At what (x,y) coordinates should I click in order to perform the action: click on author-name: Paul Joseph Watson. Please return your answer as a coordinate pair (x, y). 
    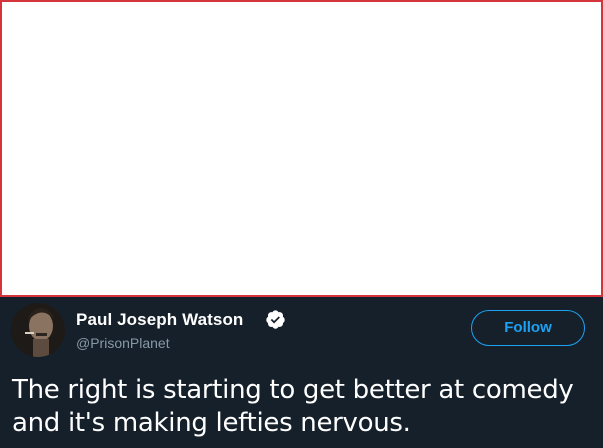
    Looking at the image, I should click on (159, 320).